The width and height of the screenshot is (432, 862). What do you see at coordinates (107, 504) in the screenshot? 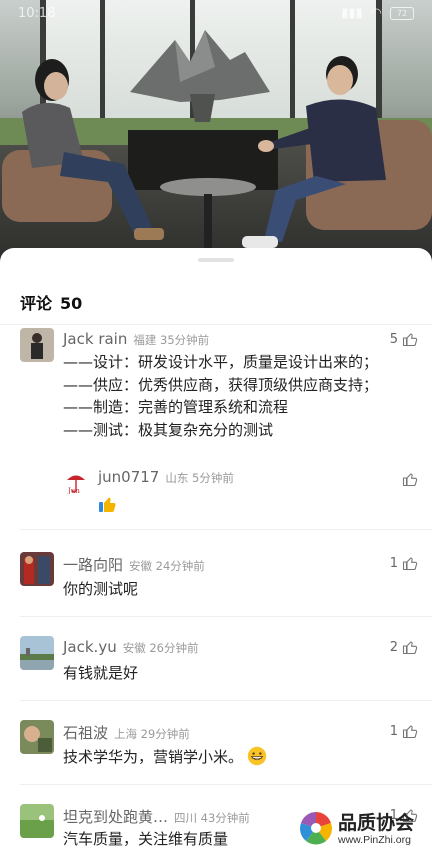
I see `thumbs-up-emoji-icon` at bounding box center [107, 504].